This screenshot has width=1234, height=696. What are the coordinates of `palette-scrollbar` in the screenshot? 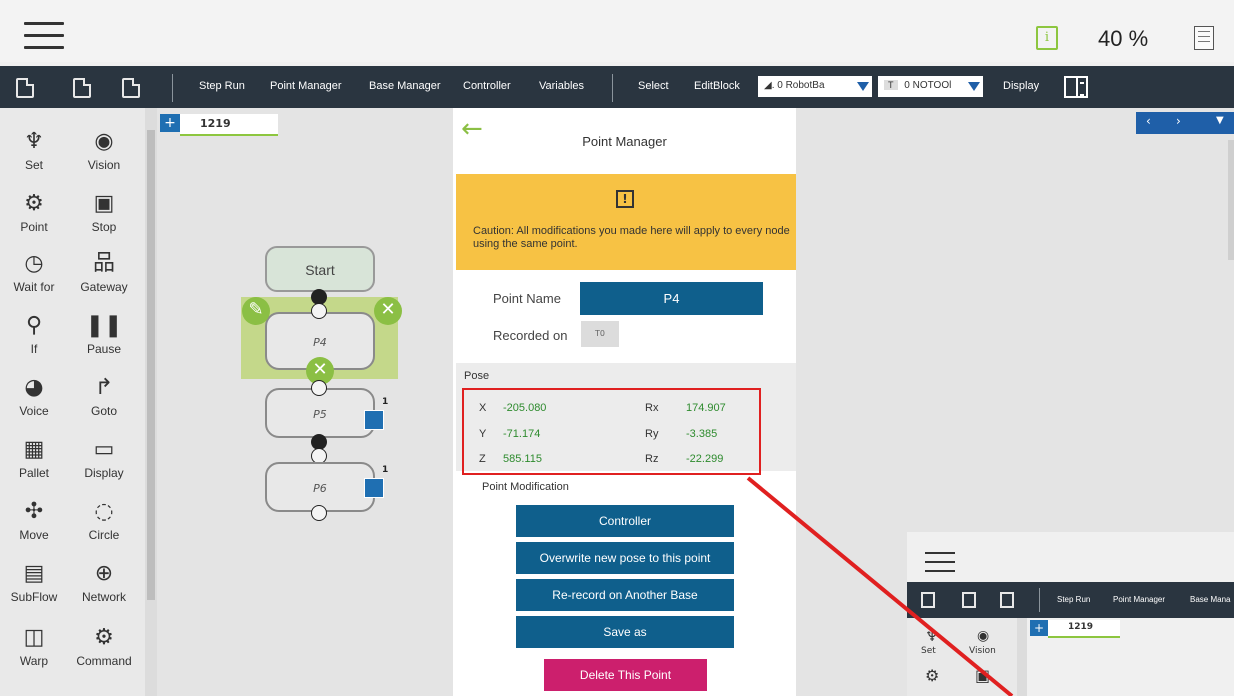 It's located at (151, 402).